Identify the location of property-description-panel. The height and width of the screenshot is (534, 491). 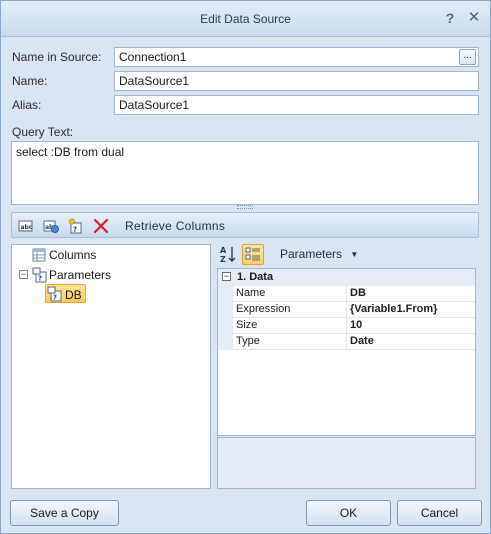
(346, 463).